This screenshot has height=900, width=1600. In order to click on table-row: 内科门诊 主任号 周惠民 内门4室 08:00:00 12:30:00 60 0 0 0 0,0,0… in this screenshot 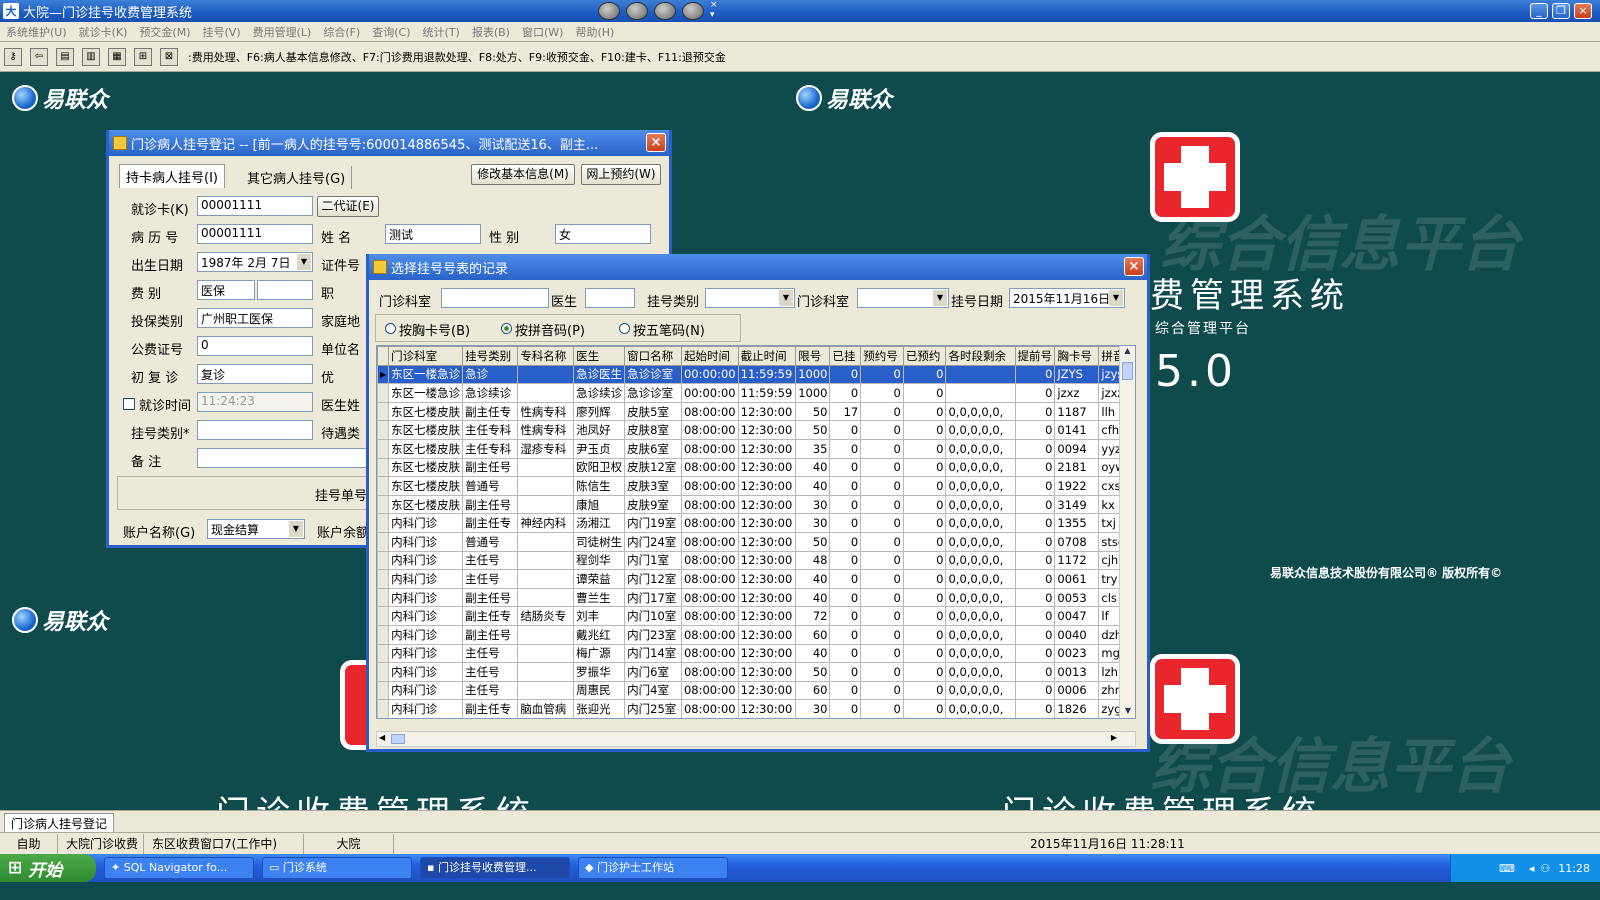, I will do `click(756, 690)`.